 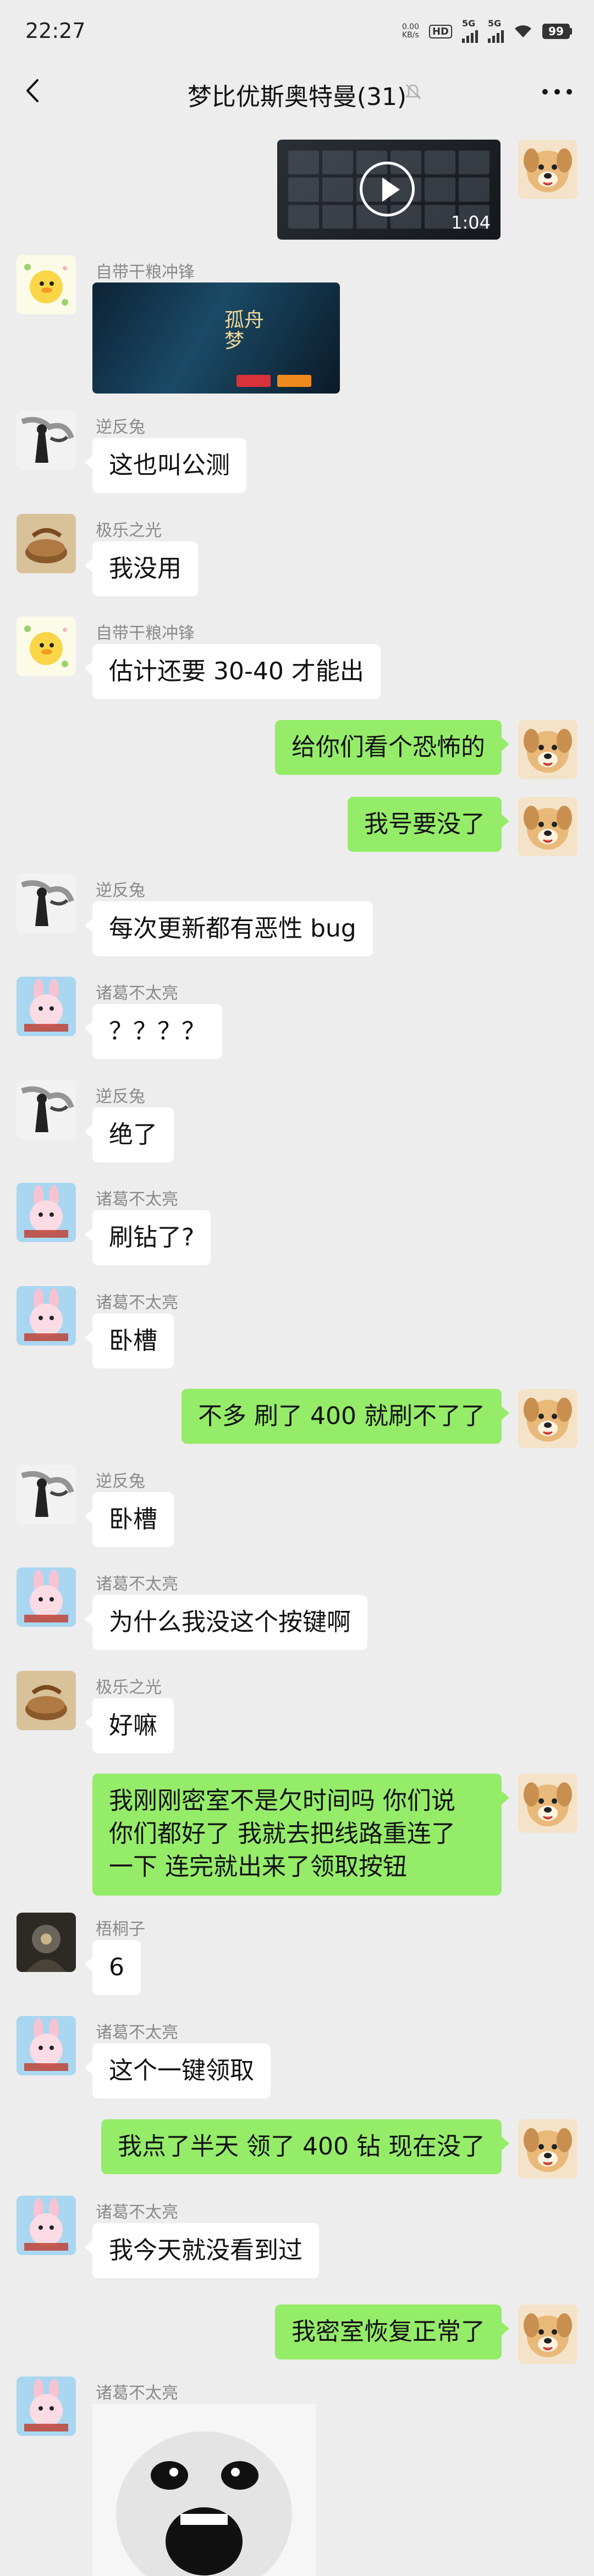 I want to click on message-bubble-self: 不多 刷了 400 就刷不了了, so click(x=345, y=1416).